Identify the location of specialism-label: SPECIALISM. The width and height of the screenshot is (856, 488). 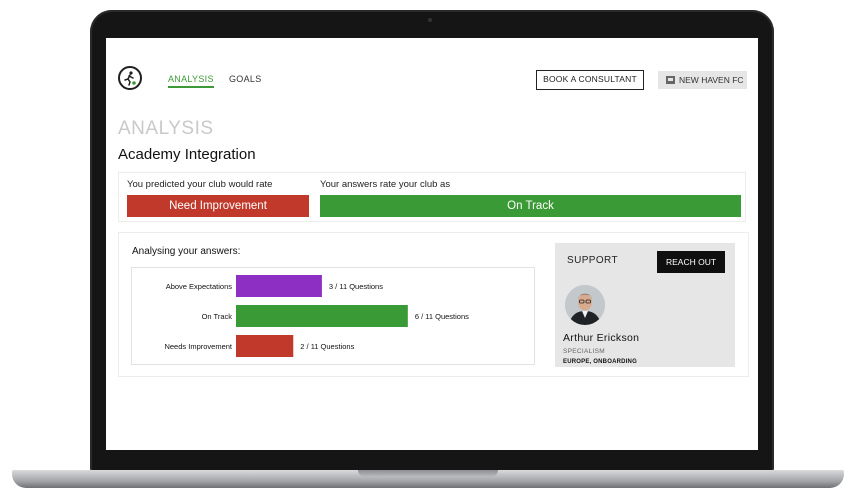
(584, 351).